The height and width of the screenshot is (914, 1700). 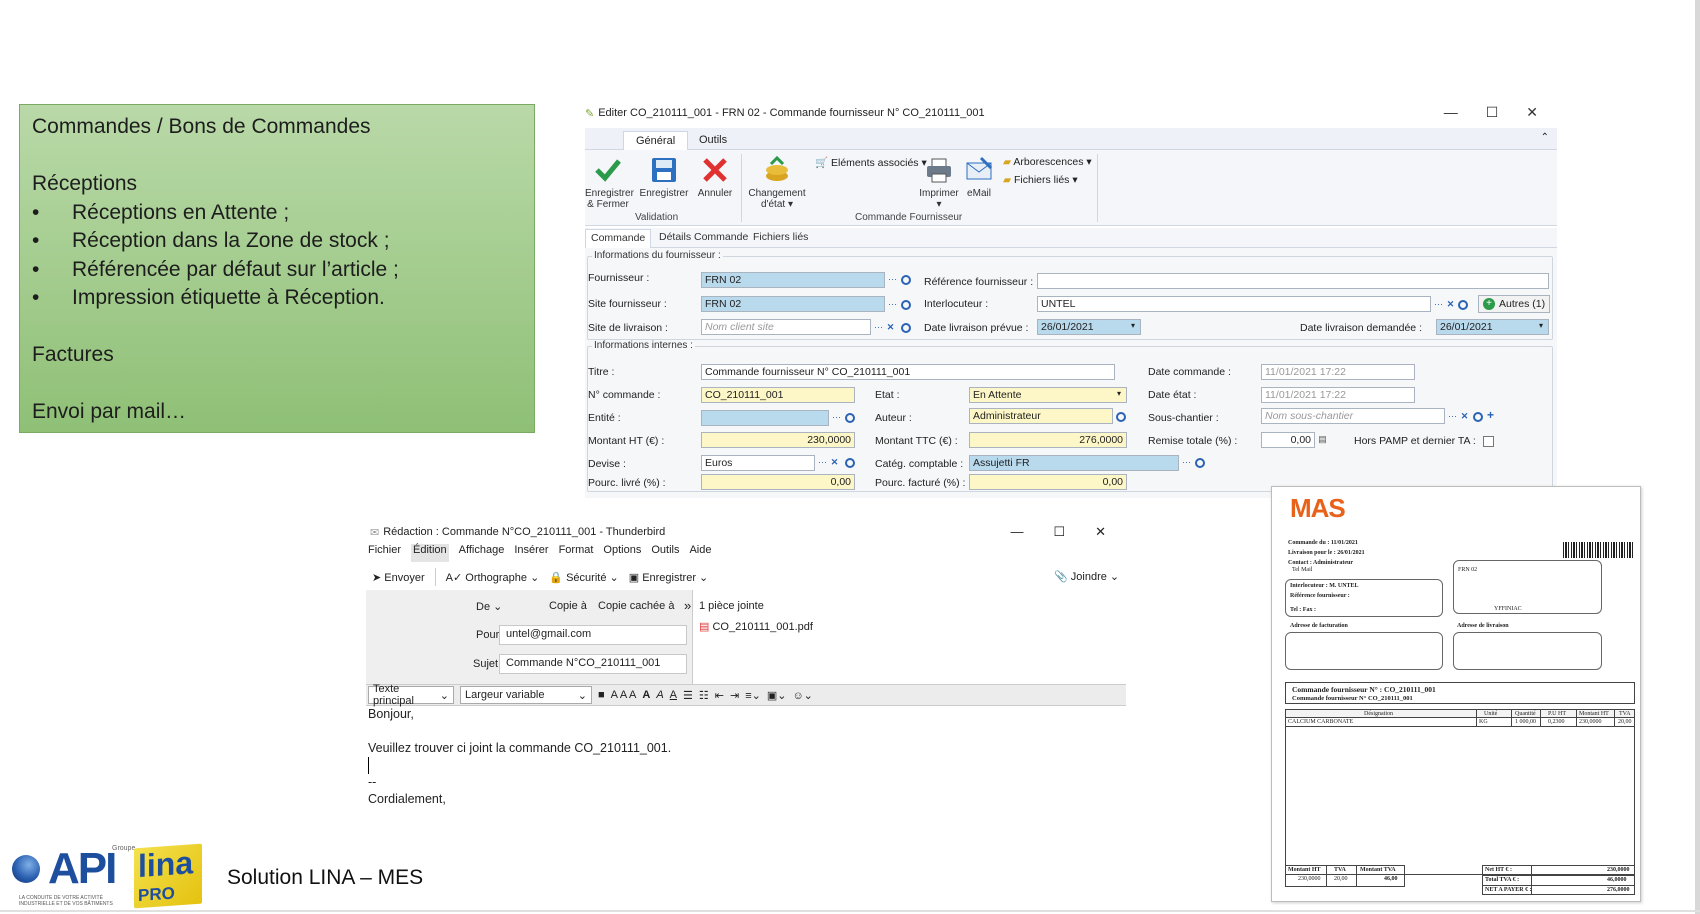 What do you see at coordinates (1545, 137) in the screenshot?
I see `collapse-ribbon-icon: ⌃` at bounding box center [1545, 137].